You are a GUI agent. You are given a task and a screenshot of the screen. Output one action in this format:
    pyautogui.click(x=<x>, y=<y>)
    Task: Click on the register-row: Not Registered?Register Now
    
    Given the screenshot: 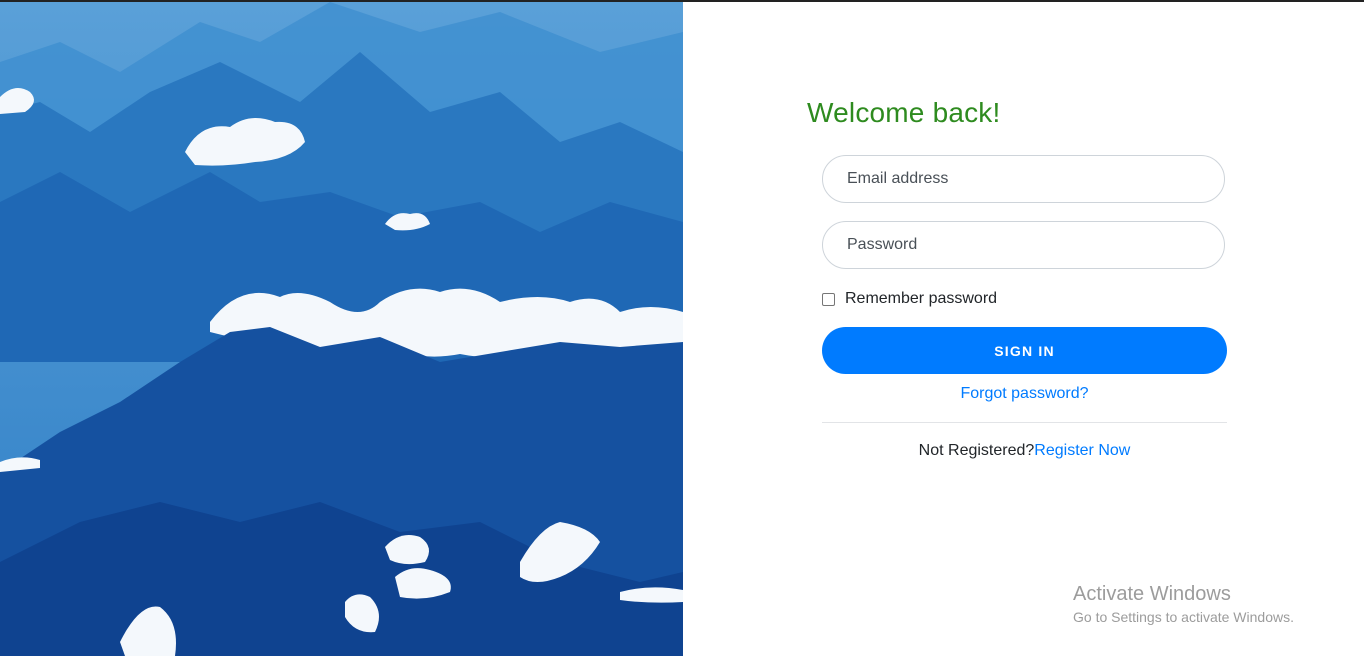 What is the action you would take?
    pyautogui.click(x=1024, y=451)
    